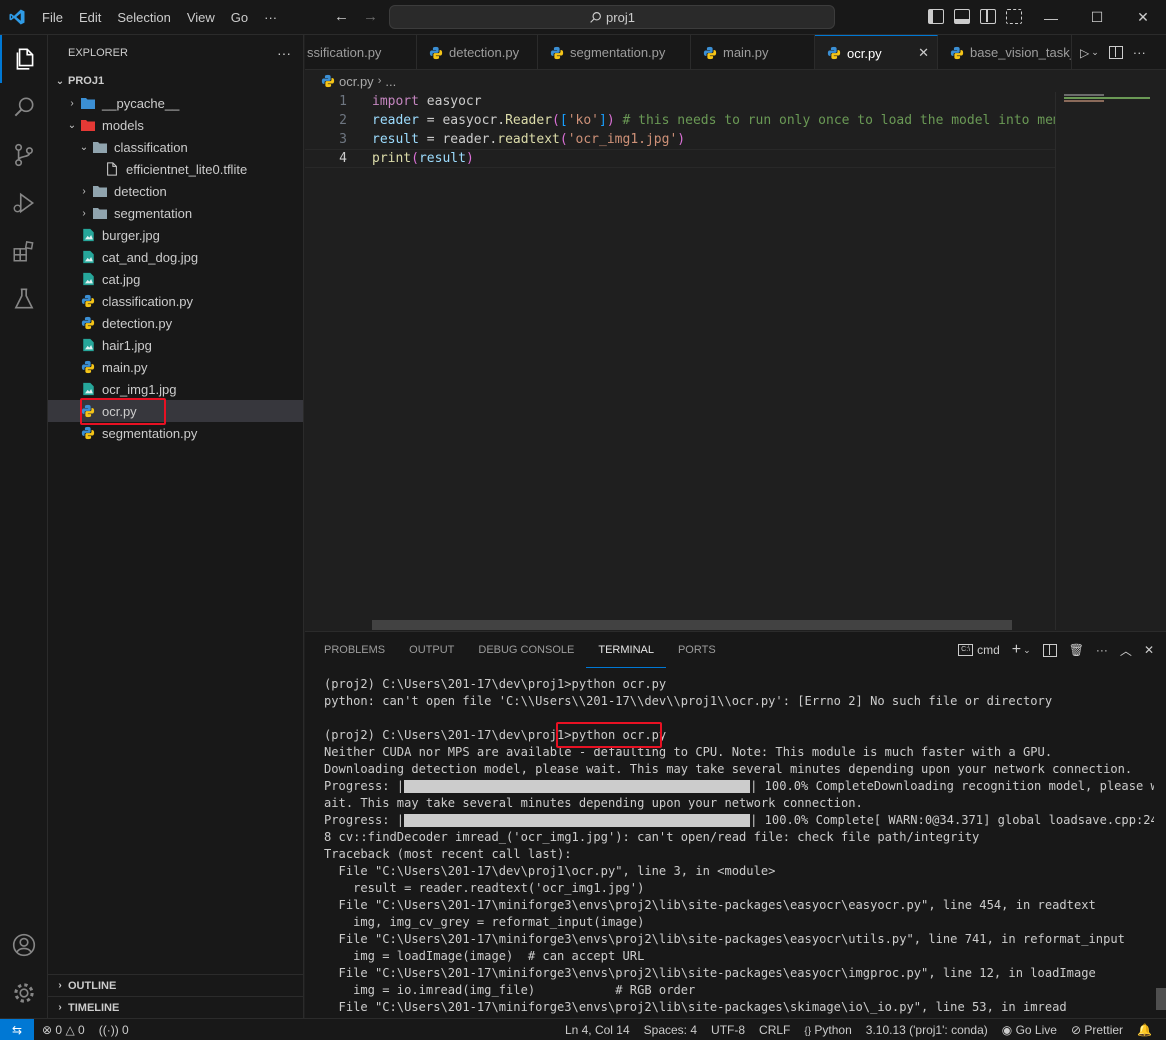  I want to click on image-file-icon, so click(88, 389).